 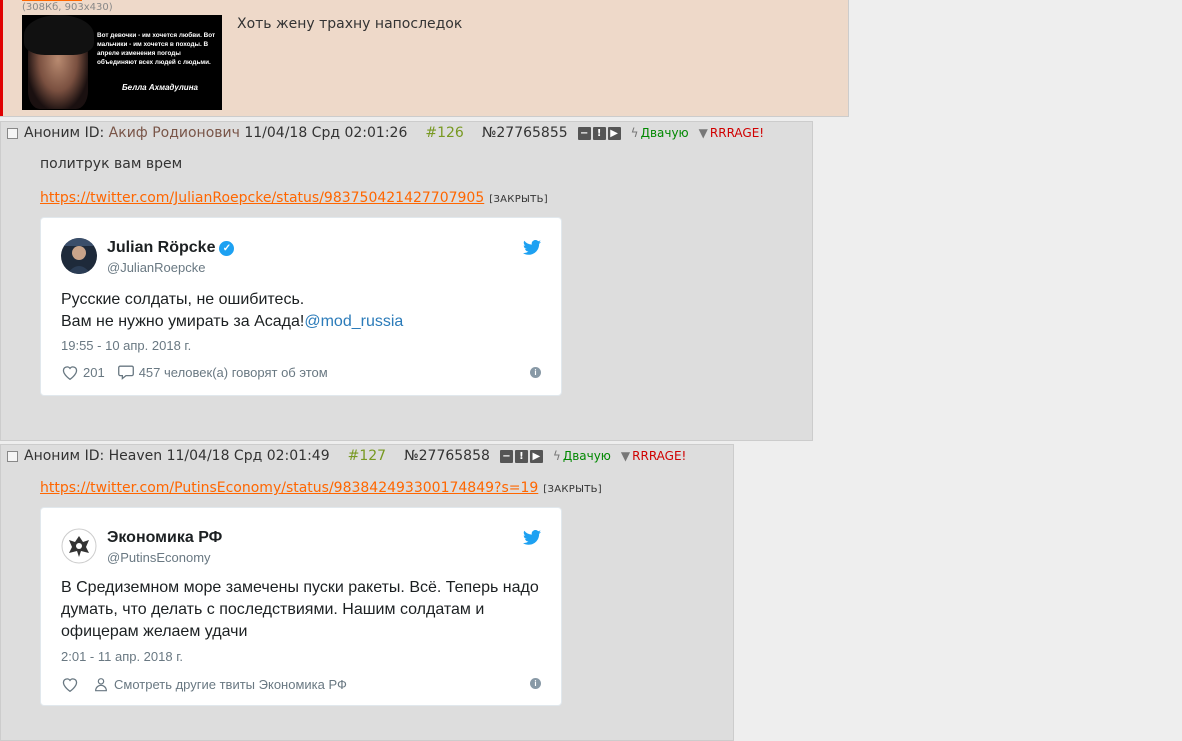 I want to click on poster-id: Акиф Родионович, so click(x=174, y=133).